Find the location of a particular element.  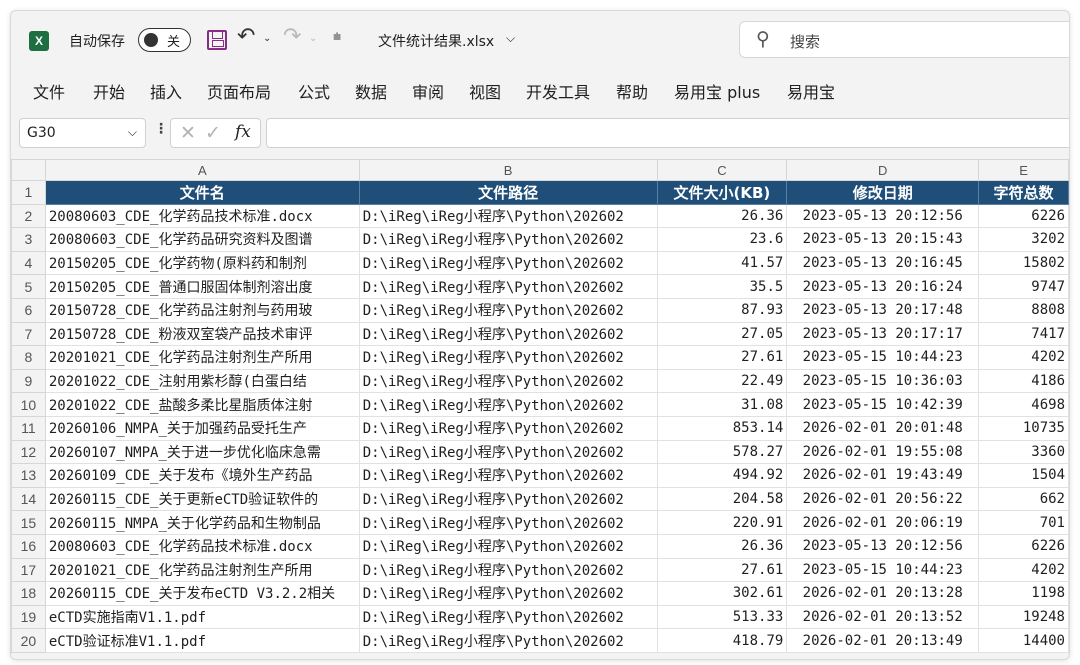

cell-filename: 20260115_CDE_关于发布eCTD V3.2.2相关 is located at coordinates (202, 593).